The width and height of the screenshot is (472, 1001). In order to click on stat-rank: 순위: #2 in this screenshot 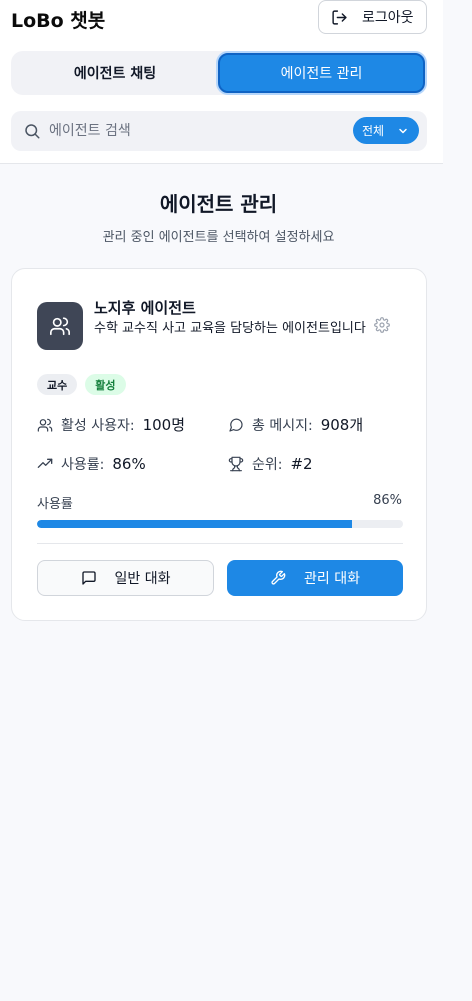, I will do `click(270, 464)`.